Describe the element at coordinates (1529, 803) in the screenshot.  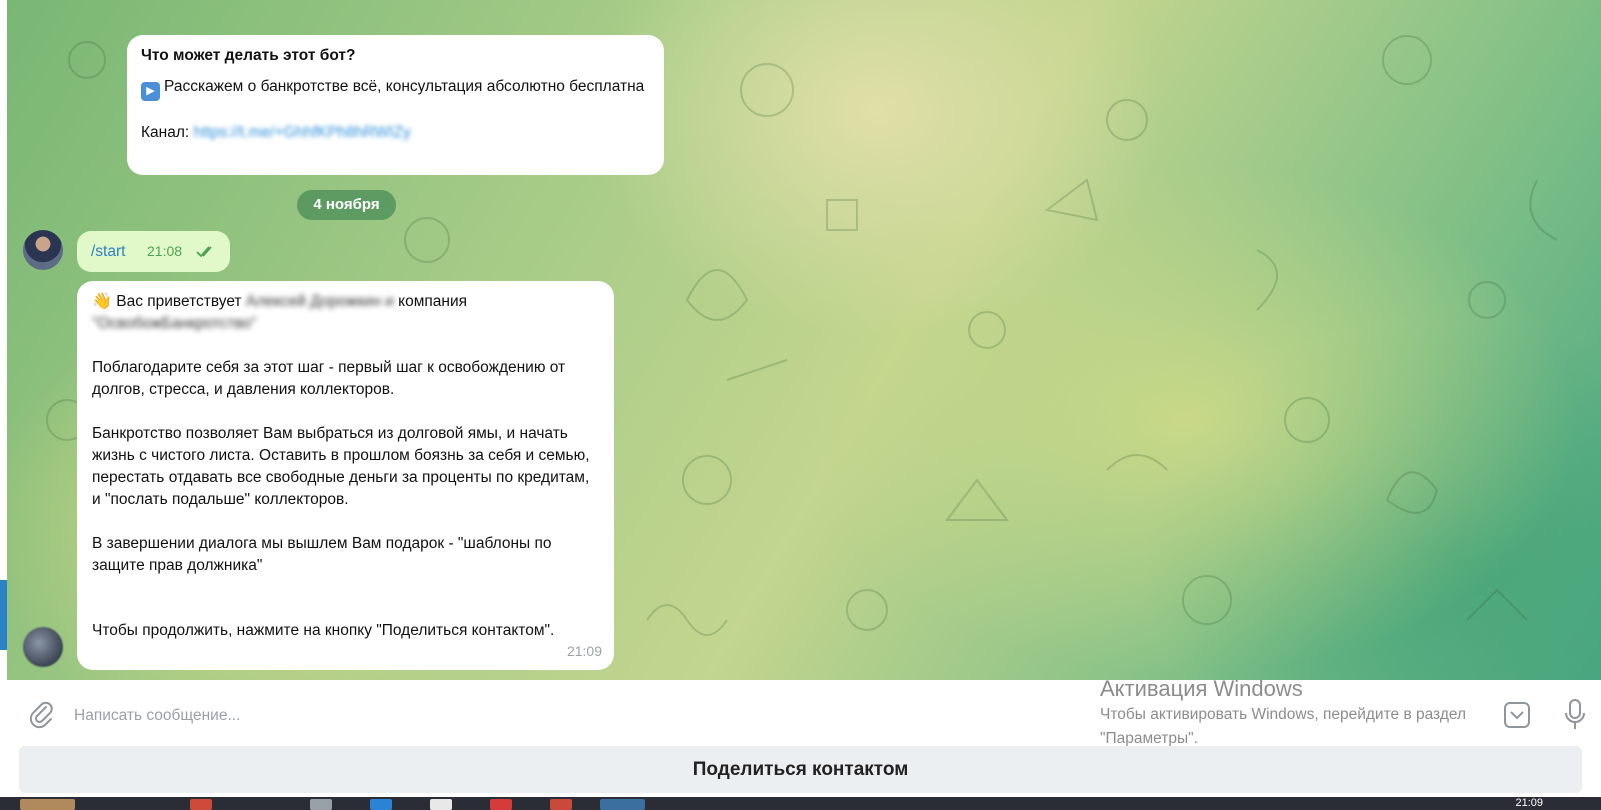
I see `taskbar-clock: 21:09` at that location.